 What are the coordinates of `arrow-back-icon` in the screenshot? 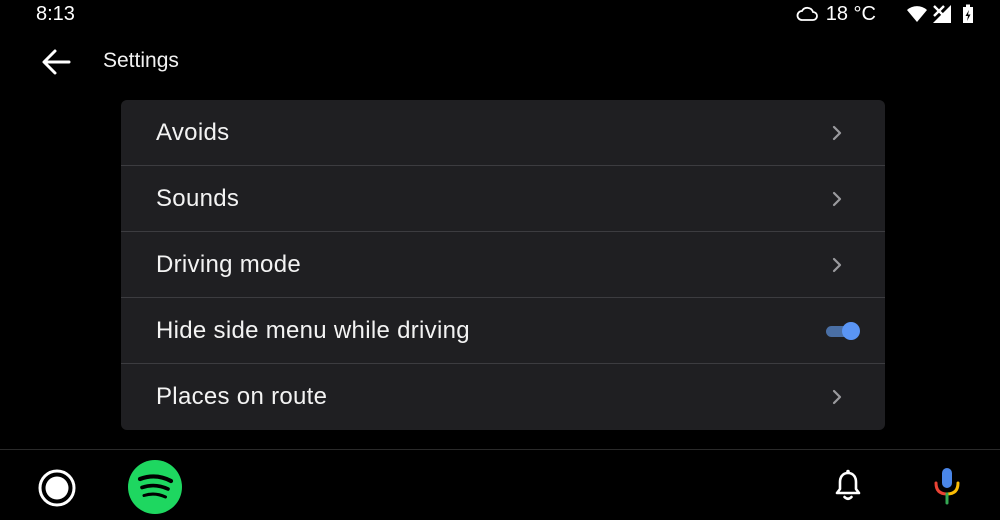 It's located at (56, 62).